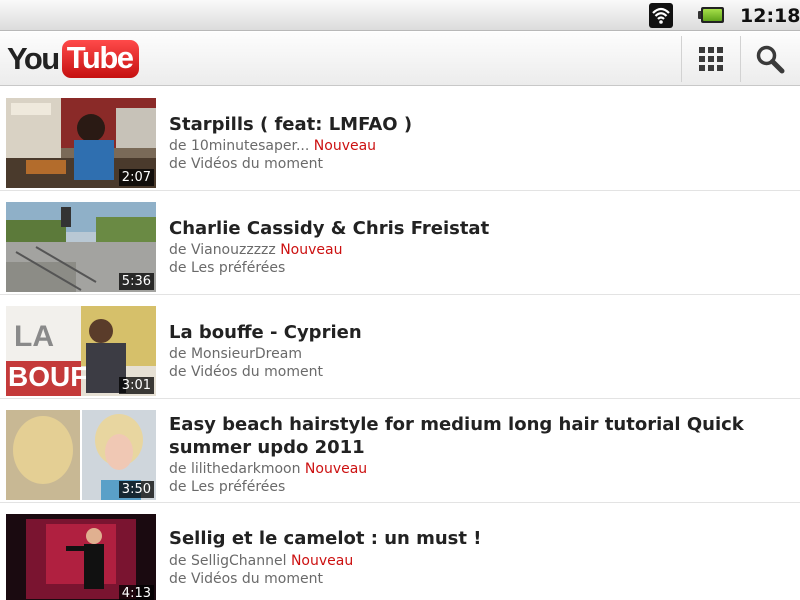  I want to click on wifi-icon, so click(661, 15).